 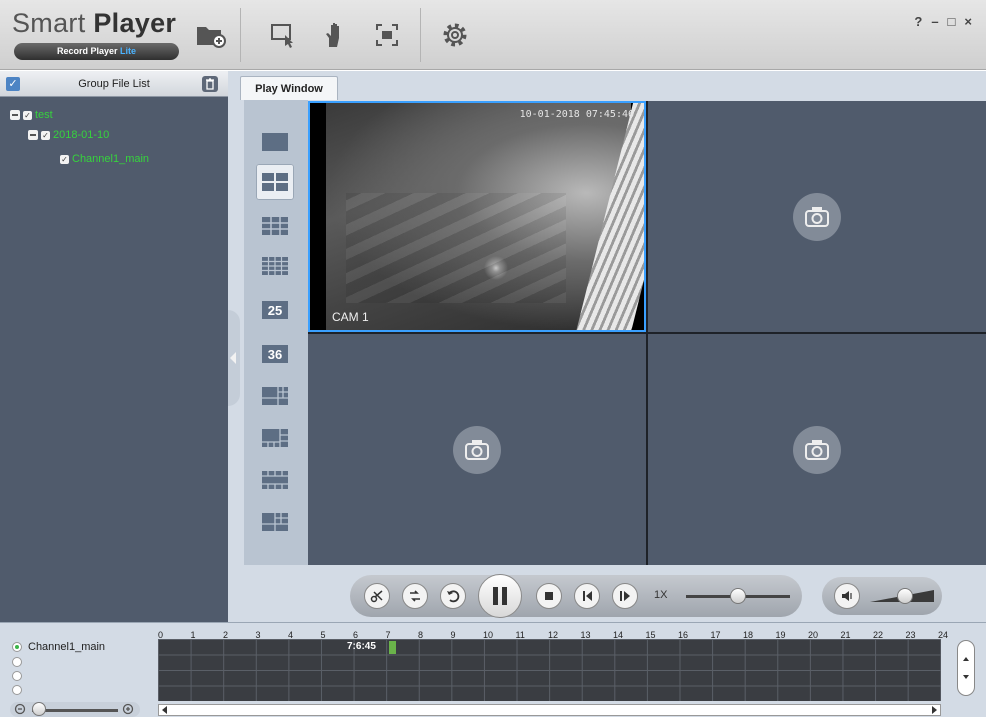 I want to click on timeline-current-time: 7:6:45, so click(x=361, y=646).